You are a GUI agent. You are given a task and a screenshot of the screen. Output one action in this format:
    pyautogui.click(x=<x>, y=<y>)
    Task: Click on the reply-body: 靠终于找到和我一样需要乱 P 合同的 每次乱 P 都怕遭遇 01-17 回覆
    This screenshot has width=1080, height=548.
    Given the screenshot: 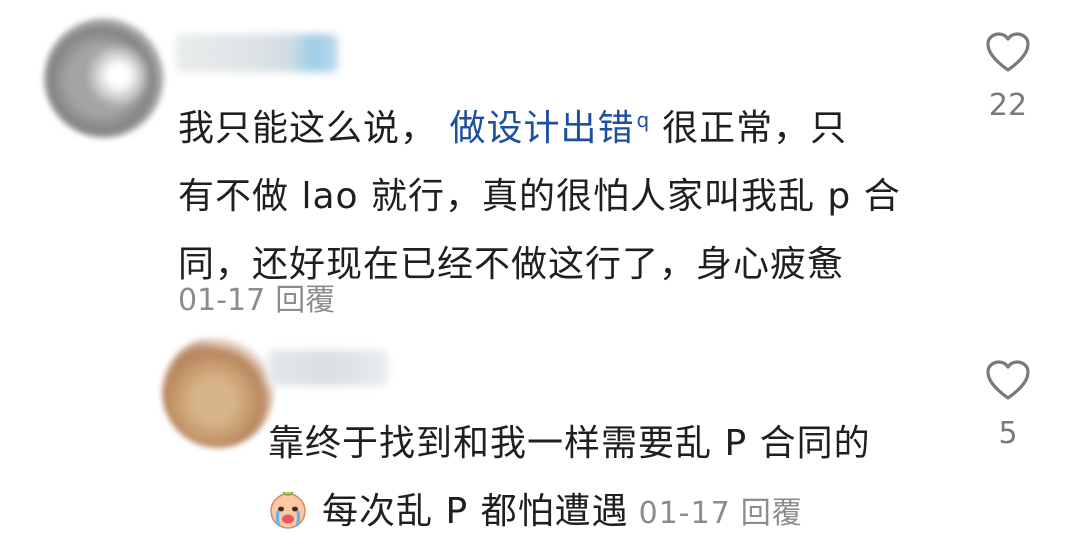 What is the action you would take?
    pyautogui.click(x=588, y=479)
    